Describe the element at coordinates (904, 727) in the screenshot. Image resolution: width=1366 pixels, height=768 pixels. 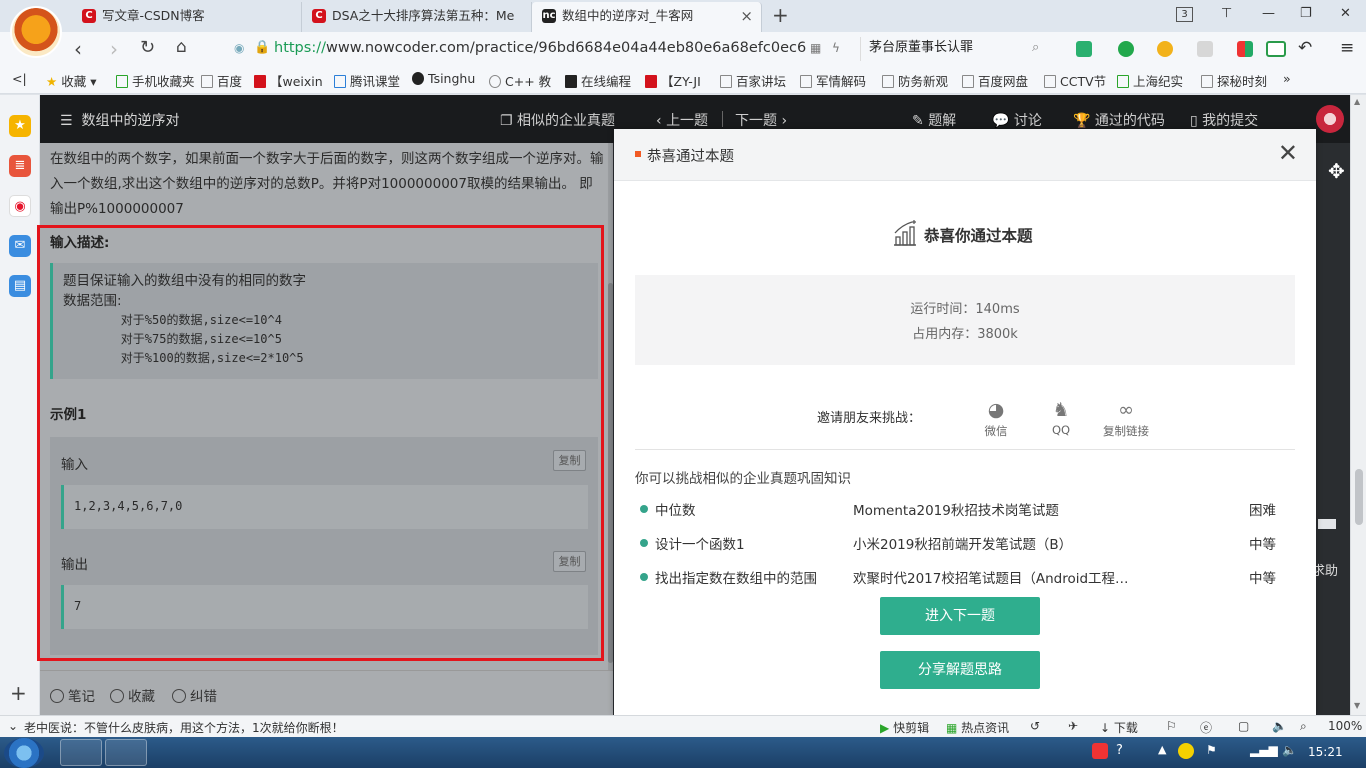
I see `quick-cut-button: ▶ 快剪辑` at that location.